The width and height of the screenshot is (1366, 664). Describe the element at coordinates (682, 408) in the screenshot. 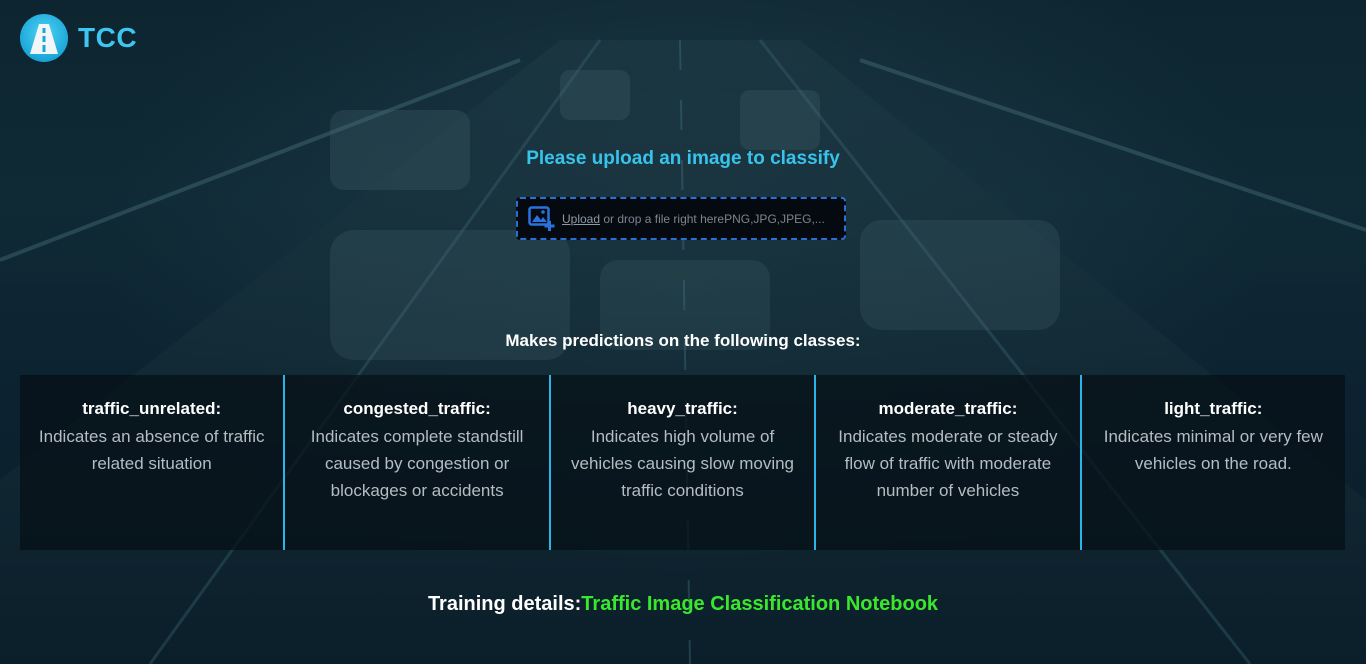

I see `class-name: heavy_traffic:` at that location.